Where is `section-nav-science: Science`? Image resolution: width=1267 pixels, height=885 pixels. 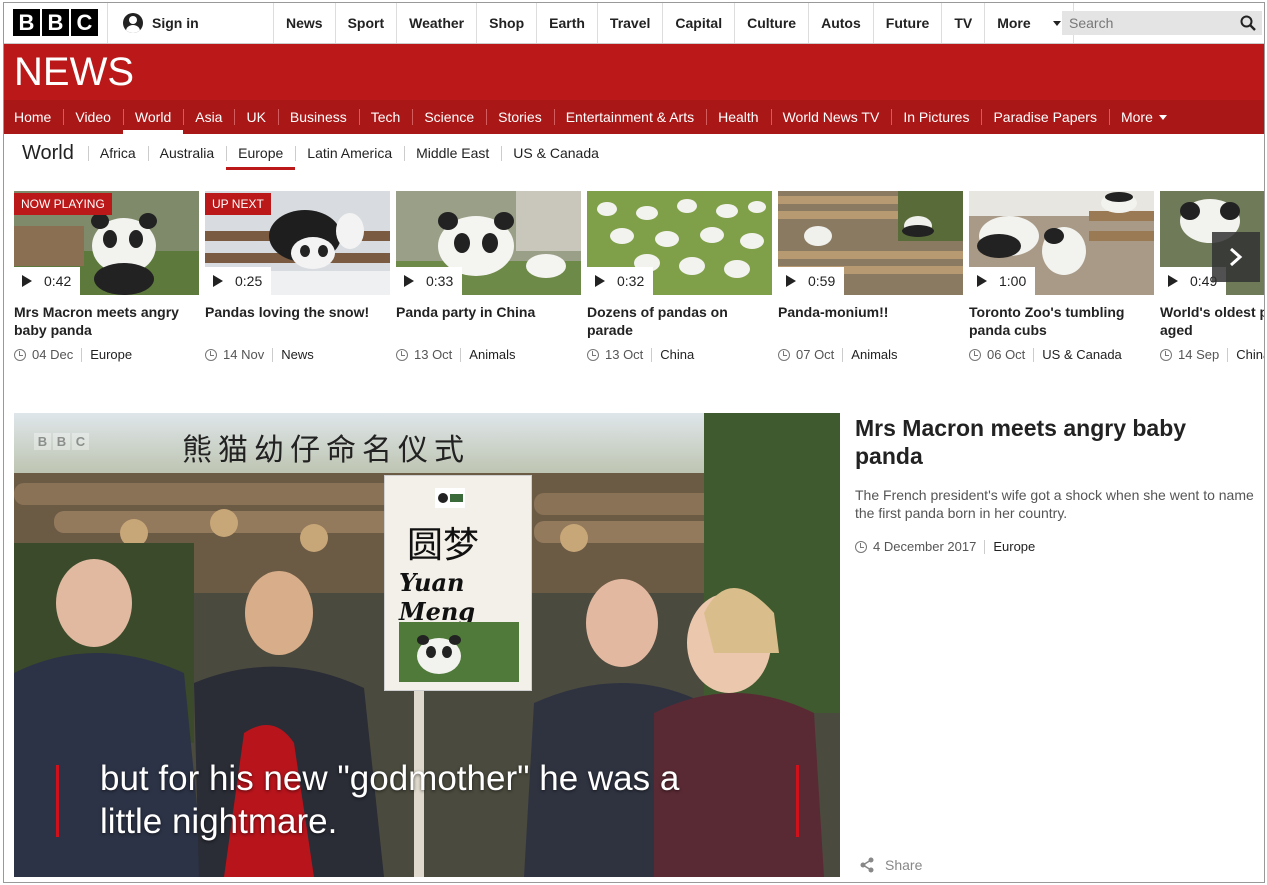 section-nav-science: Science is located at coordinates (449, 117).